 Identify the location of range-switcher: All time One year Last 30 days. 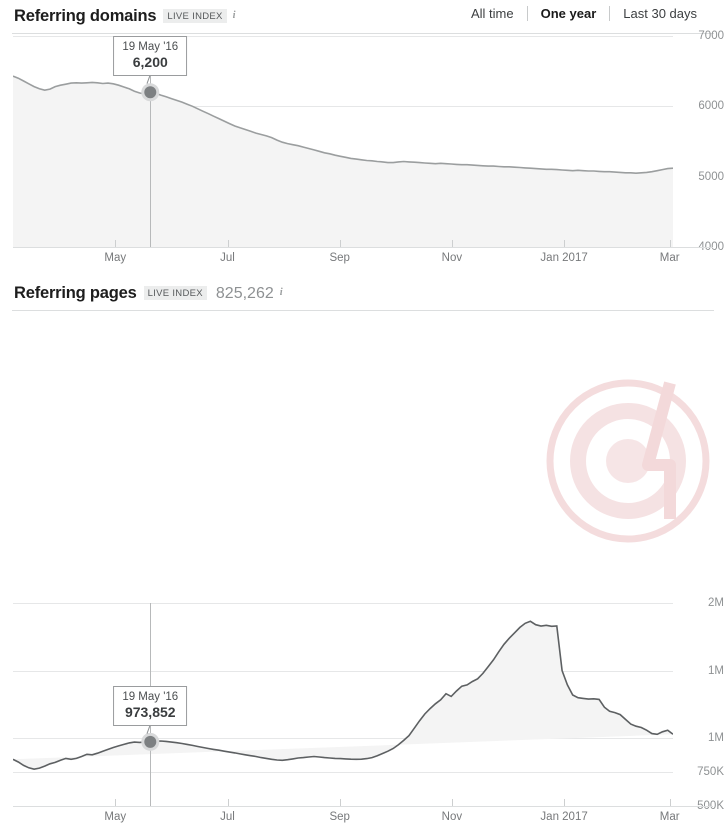
(584, 13).